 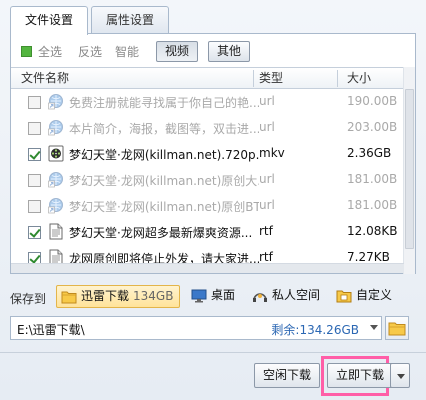 I want to click on xunlei-location-label: 迅雷下载, so click(x=105, y=296).